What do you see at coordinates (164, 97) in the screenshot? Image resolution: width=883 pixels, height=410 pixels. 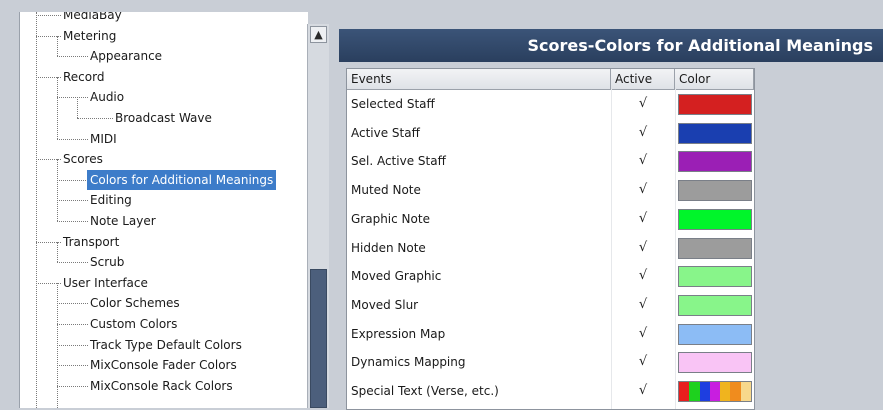 I see `tree-item: Audio` at bounding box center [164, 97].